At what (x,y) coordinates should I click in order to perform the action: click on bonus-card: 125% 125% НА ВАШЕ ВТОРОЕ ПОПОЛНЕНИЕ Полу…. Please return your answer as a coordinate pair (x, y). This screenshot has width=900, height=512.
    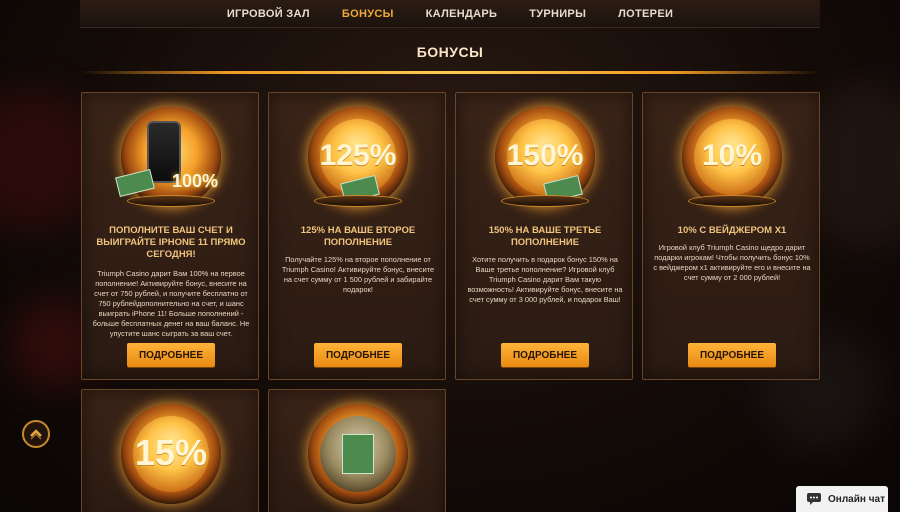
    Looking at the image, I should click on (357, 236).